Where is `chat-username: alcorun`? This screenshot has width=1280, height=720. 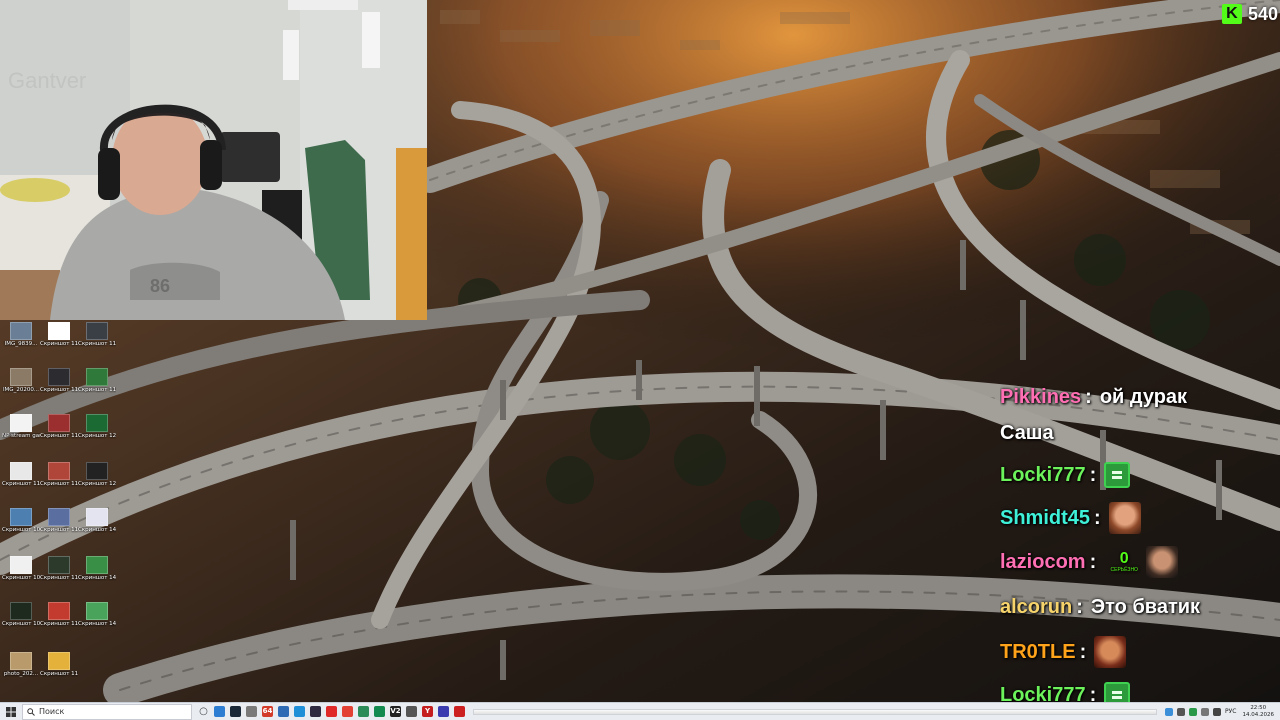
chat-username: alcorun is located at coordinates (1036, 607).